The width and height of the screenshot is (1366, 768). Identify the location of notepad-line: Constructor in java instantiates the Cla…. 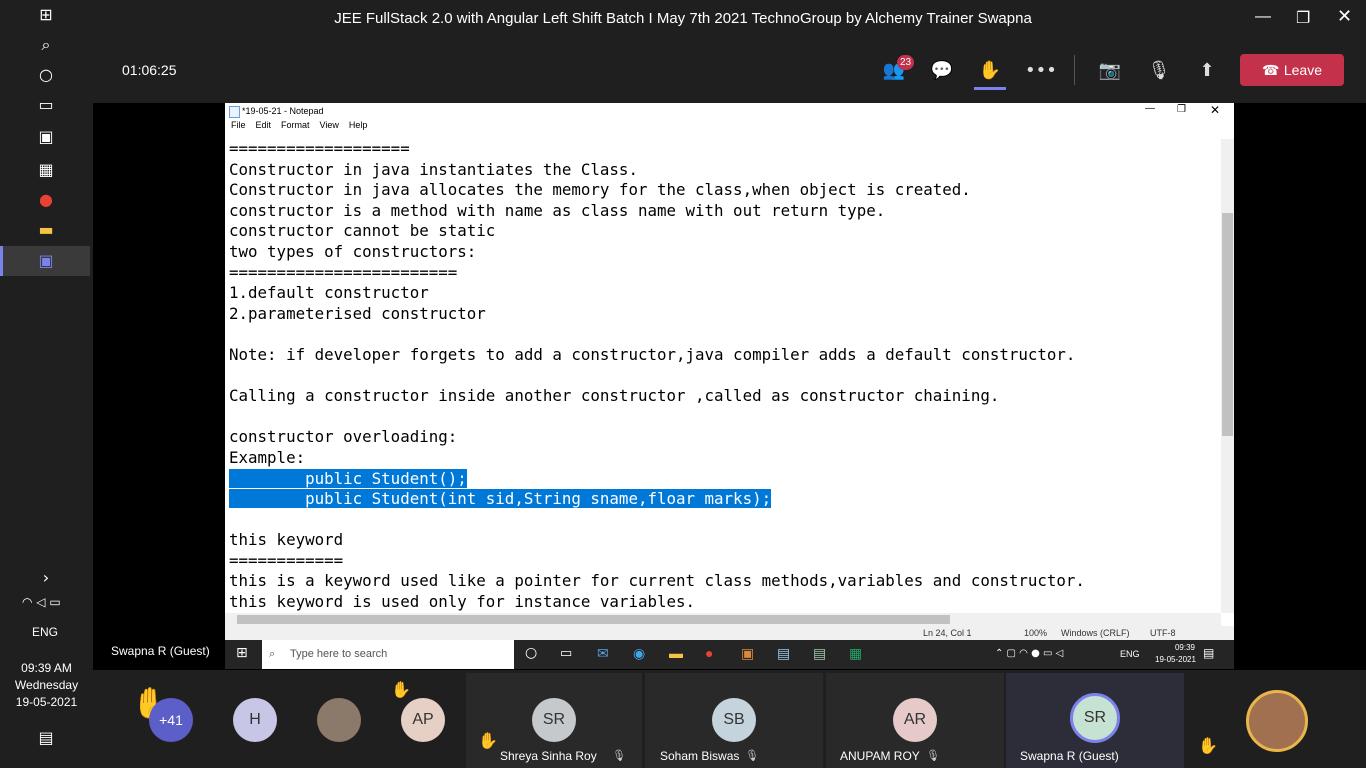
(433, 169).